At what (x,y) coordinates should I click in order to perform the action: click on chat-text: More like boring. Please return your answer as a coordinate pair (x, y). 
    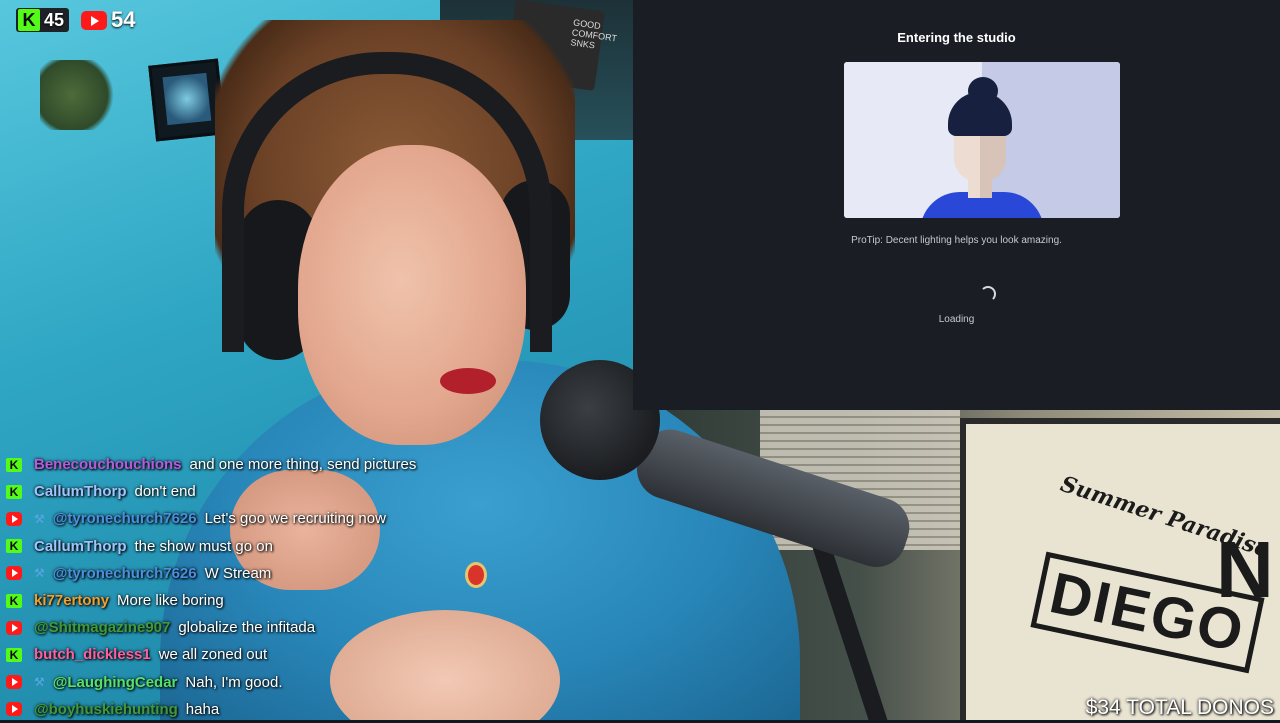
    Looking at the image, I should click on (170, 601).